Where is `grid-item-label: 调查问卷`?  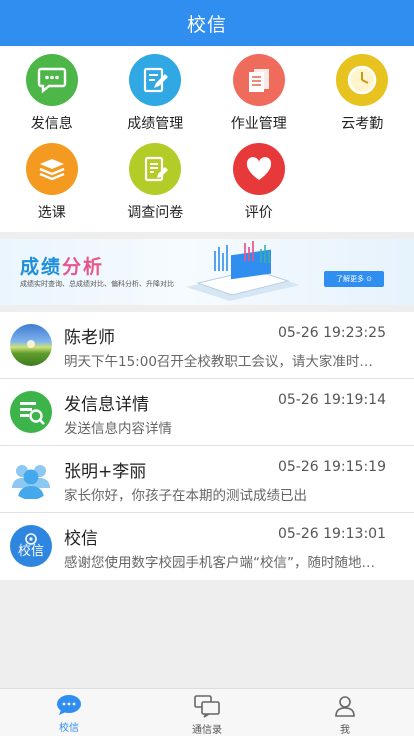 grid-item-label: 调查问卷 is located at coordinates (155, 213).